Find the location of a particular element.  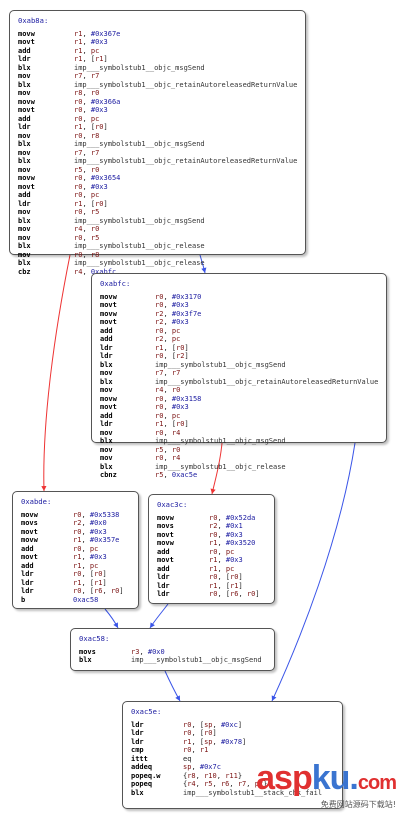

instruction-mnemonic: cbz is located at coordinates (24, 271).